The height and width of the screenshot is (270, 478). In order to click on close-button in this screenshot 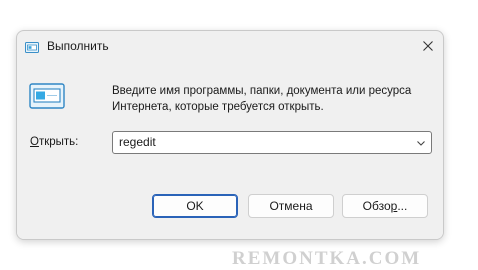, I will do `click(428, 46)`.